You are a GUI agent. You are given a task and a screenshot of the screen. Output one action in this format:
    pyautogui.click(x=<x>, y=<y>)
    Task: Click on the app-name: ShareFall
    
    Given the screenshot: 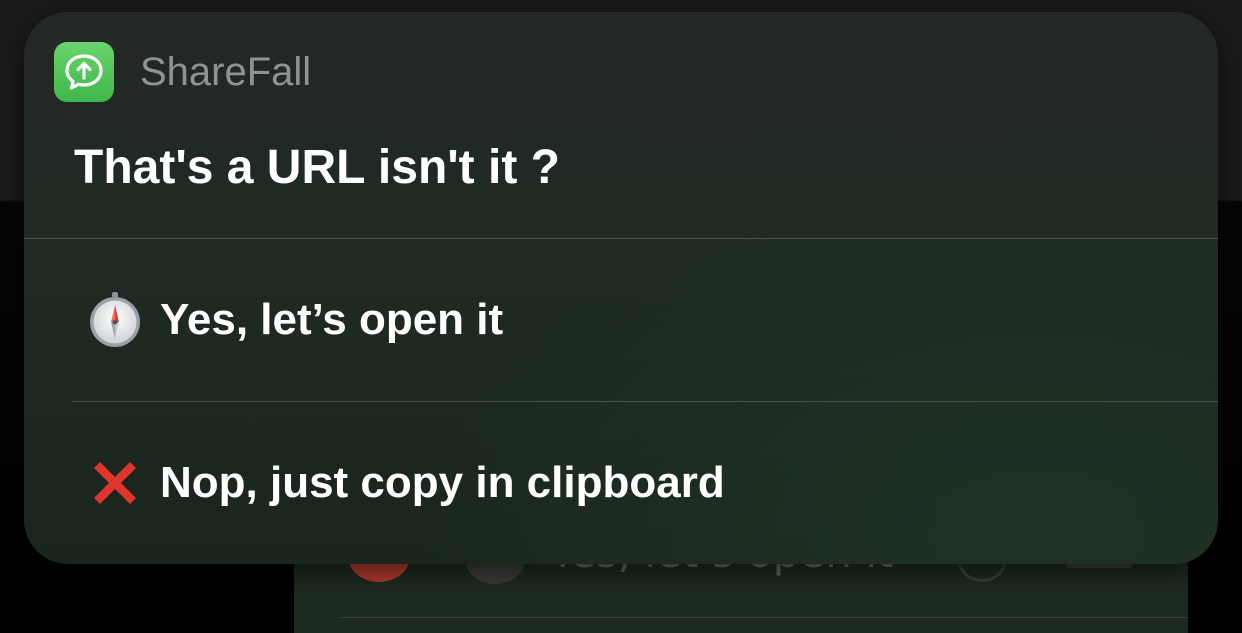 What is the action you would take?
    pyautogui.click(x=226, y=71)
    